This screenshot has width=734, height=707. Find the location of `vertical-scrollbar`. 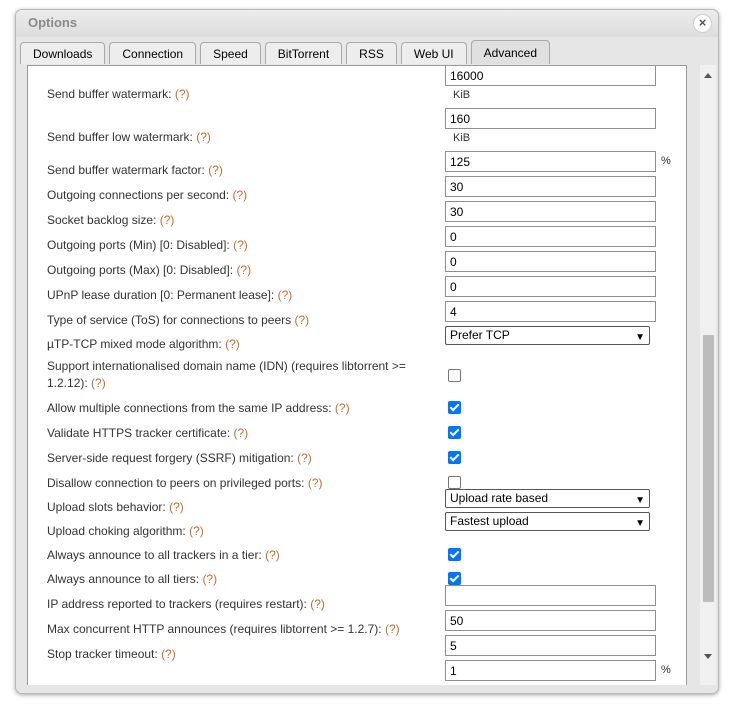

vertical-scrollbar is located at coordinates (708, 375).